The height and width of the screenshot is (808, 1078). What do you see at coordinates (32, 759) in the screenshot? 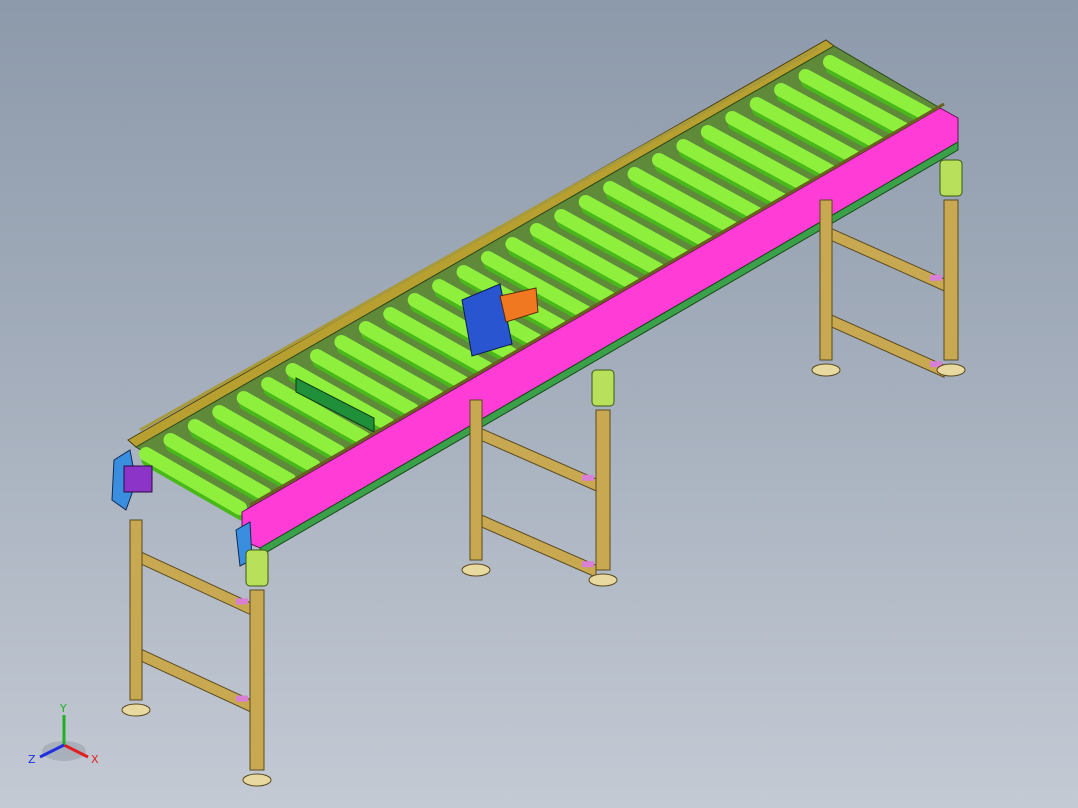
I see `triad-z-label: Z` at bounding box center [32, 759].